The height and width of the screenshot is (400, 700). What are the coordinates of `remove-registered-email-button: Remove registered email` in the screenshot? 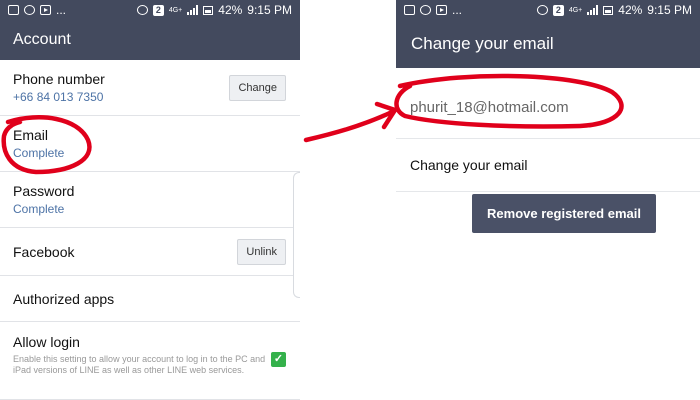 It's located at (564, 213).